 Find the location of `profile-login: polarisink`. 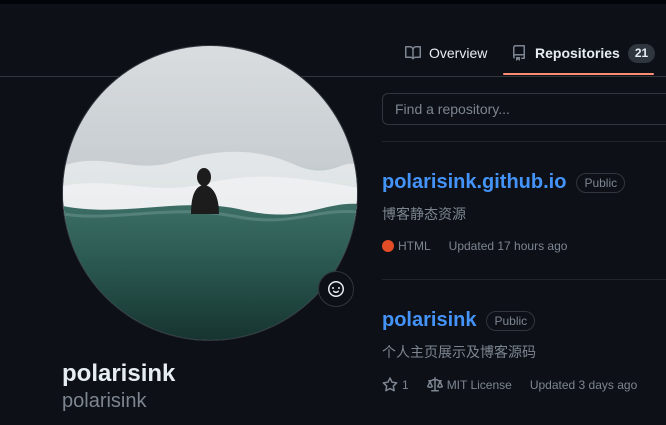

profile-login: polarisink is located at coordinates (104, 401).